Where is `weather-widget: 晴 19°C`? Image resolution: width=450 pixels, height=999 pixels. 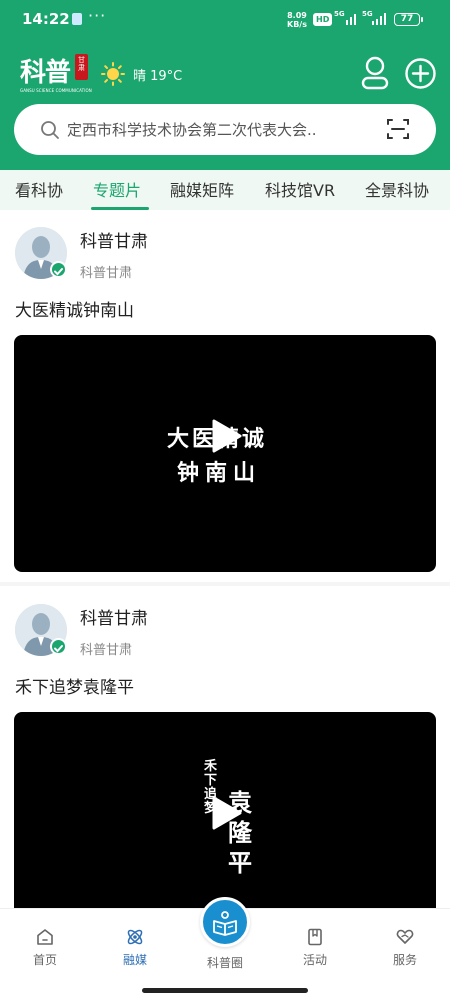 weather-widget: 晴 19°C is located at coordinates (141, 74).